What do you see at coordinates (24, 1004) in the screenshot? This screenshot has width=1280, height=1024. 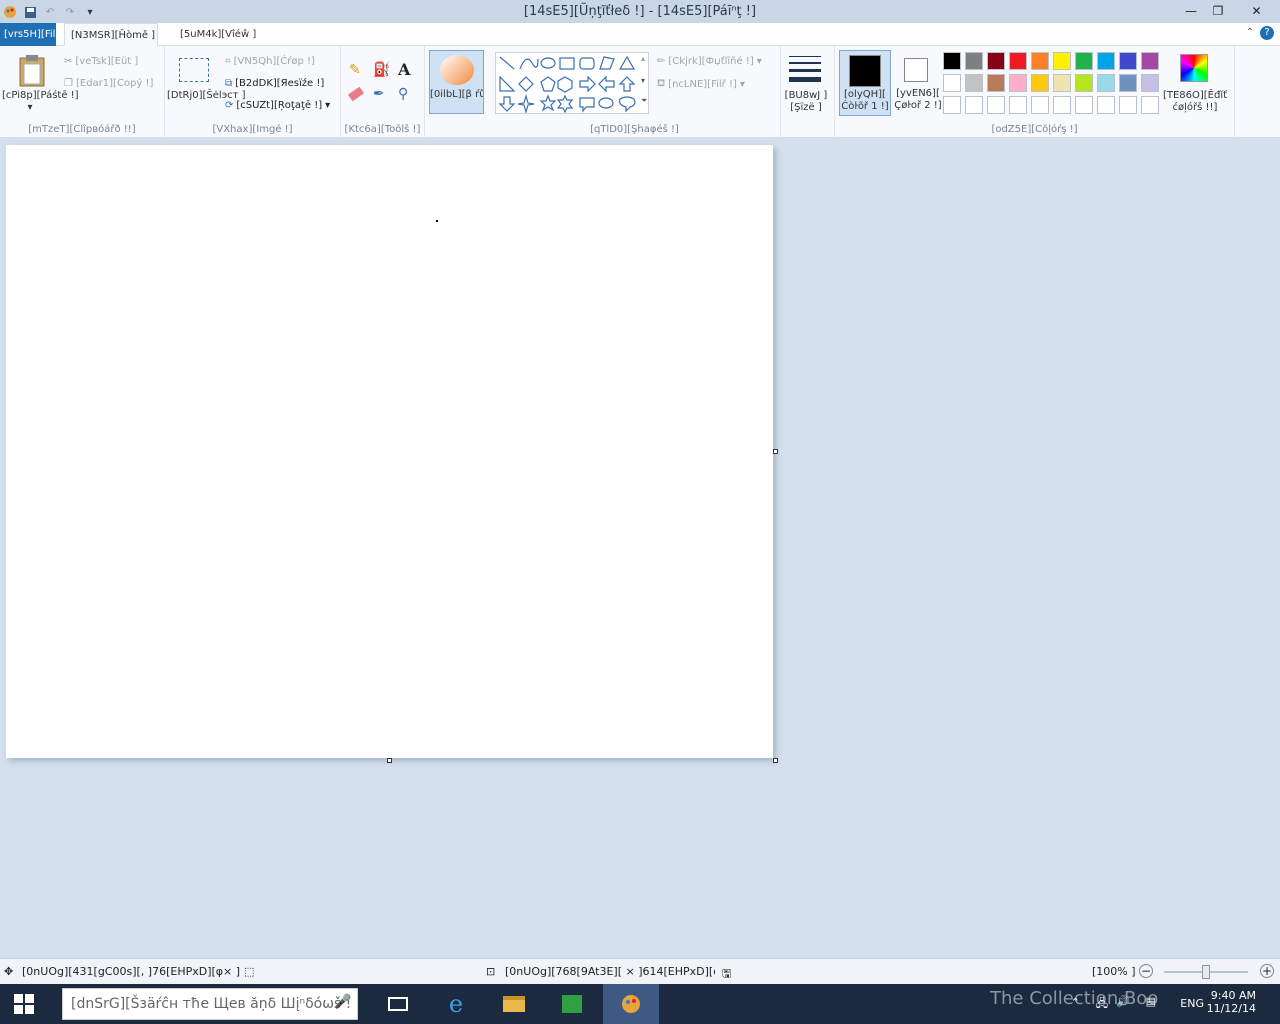 I see `start-button` at bounding box center [24, 1004].